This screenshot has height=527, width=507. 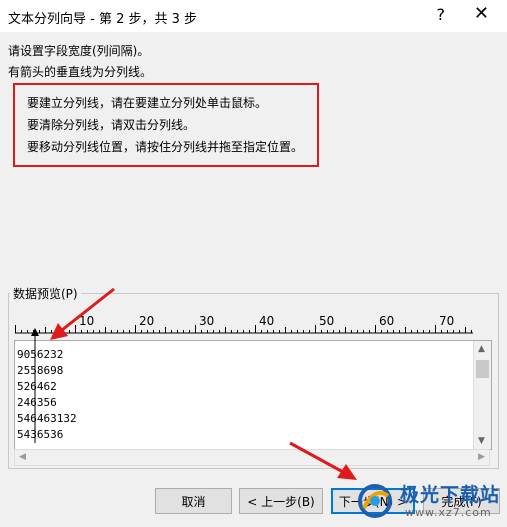 I want to click on aurora-logo-icon, so click(x=375, y=501).